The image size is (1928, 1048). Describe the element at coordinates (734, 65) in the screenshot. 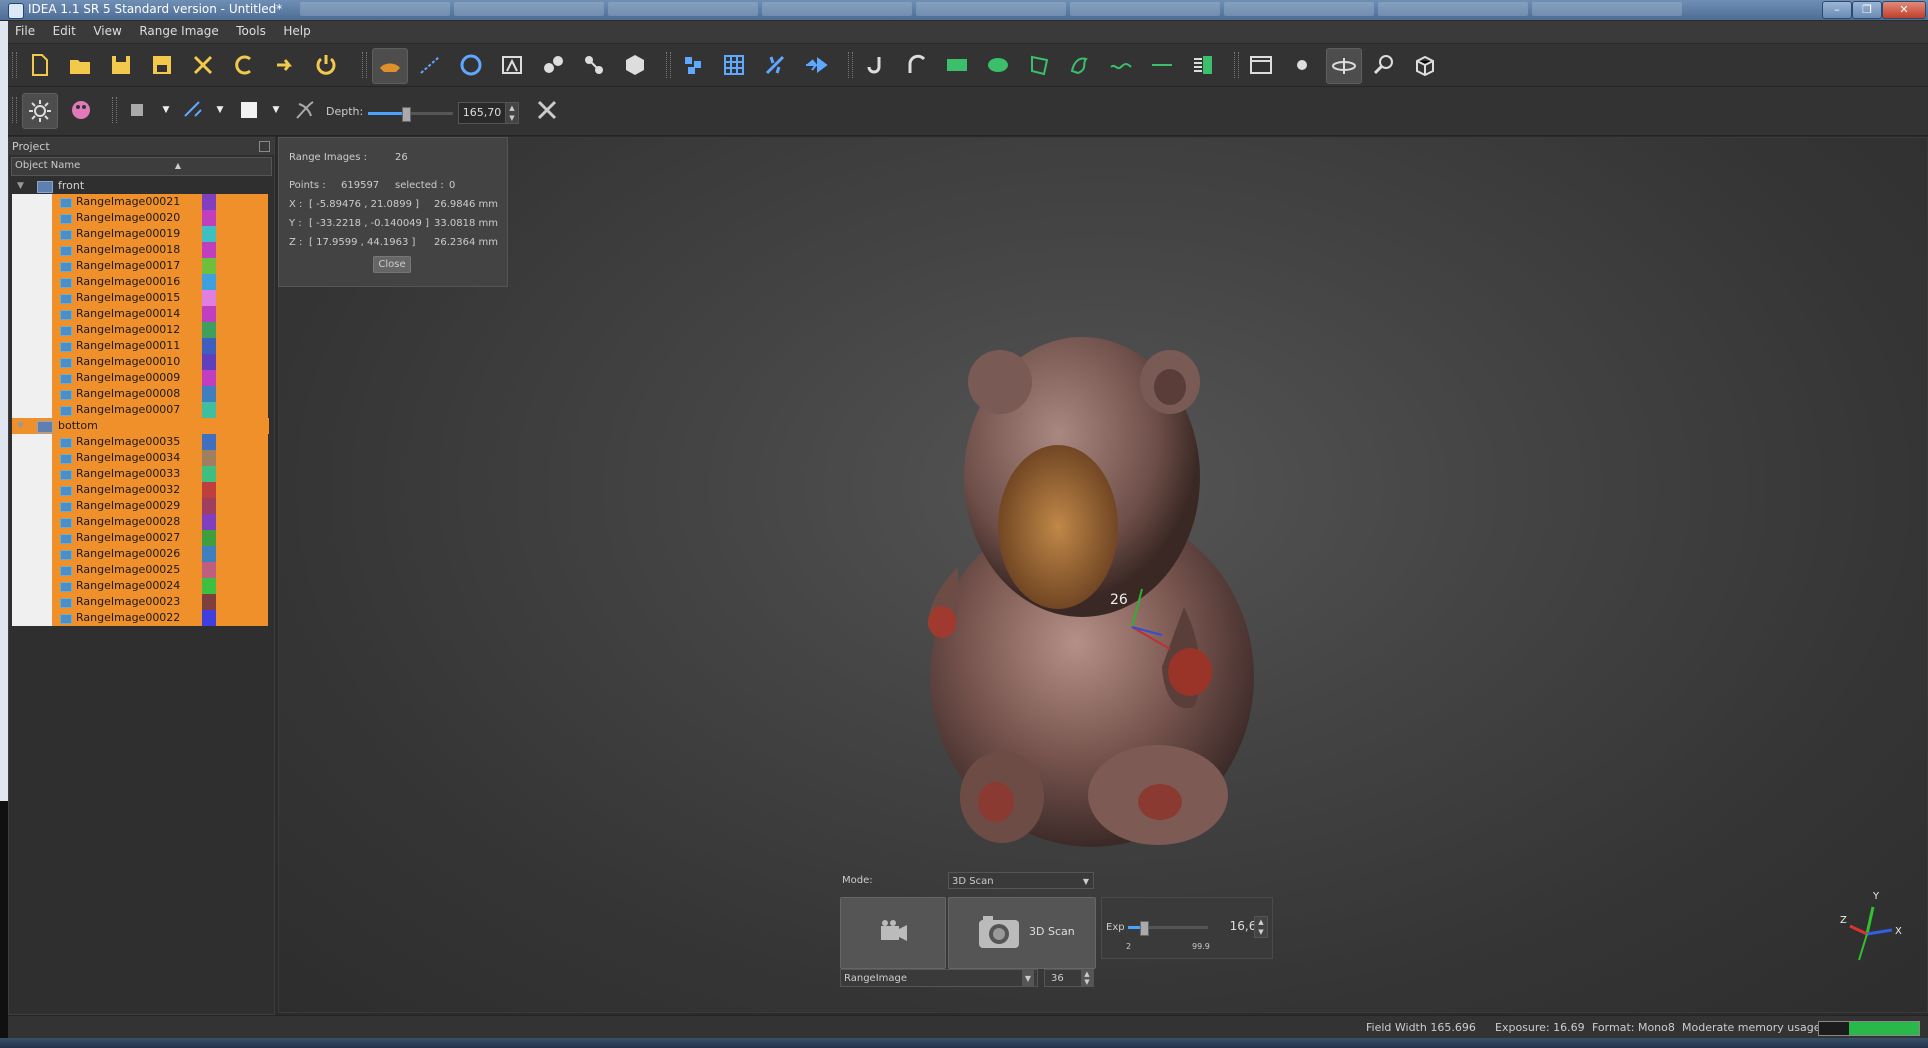

I see `grid-icon` at that location.